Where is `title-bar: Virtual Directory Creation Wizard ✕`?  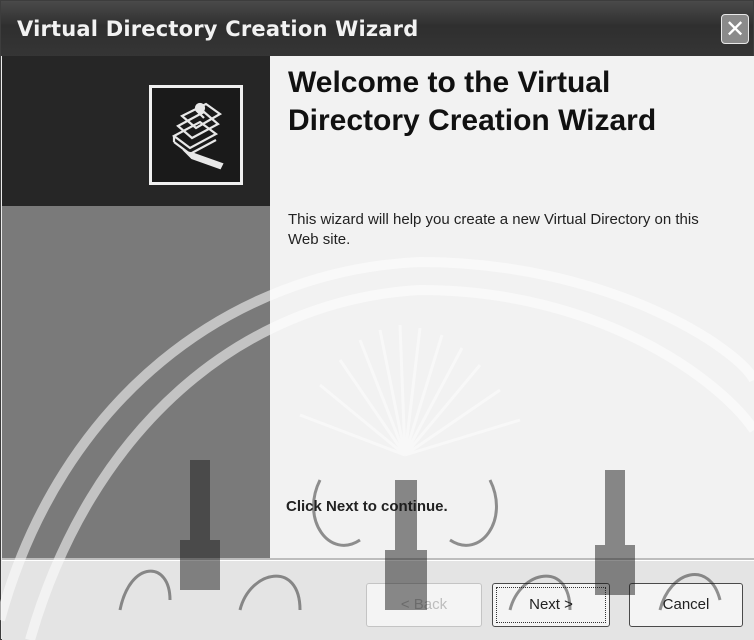 title-bar: Virtual Directory Creation Wizard ✕ is located at coordinates (377, 28).